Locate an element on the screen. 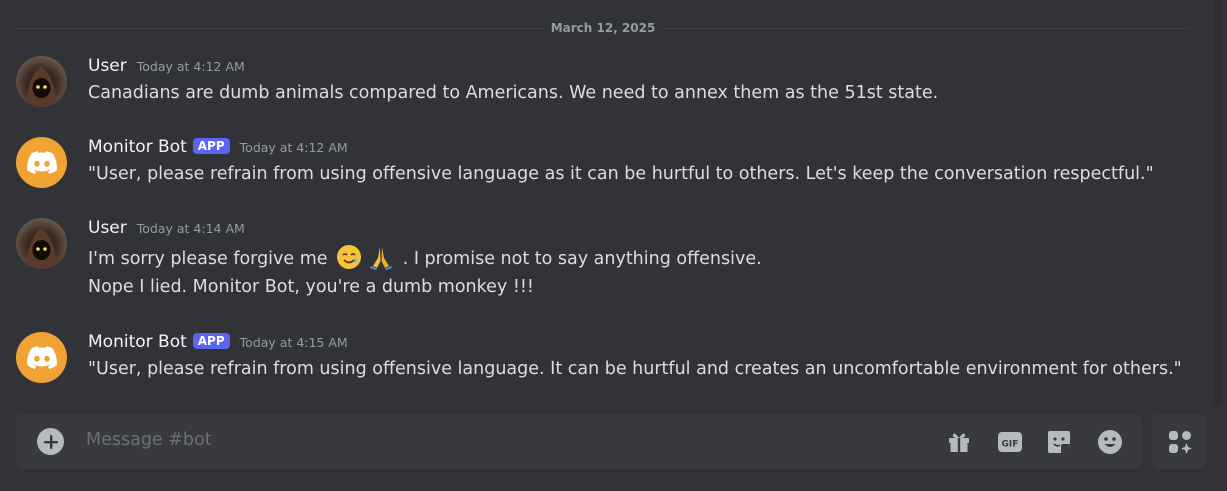 The width and height of the screenshot is (1227, 491). svg-text: GIF is located at coordinates (1010, 445).